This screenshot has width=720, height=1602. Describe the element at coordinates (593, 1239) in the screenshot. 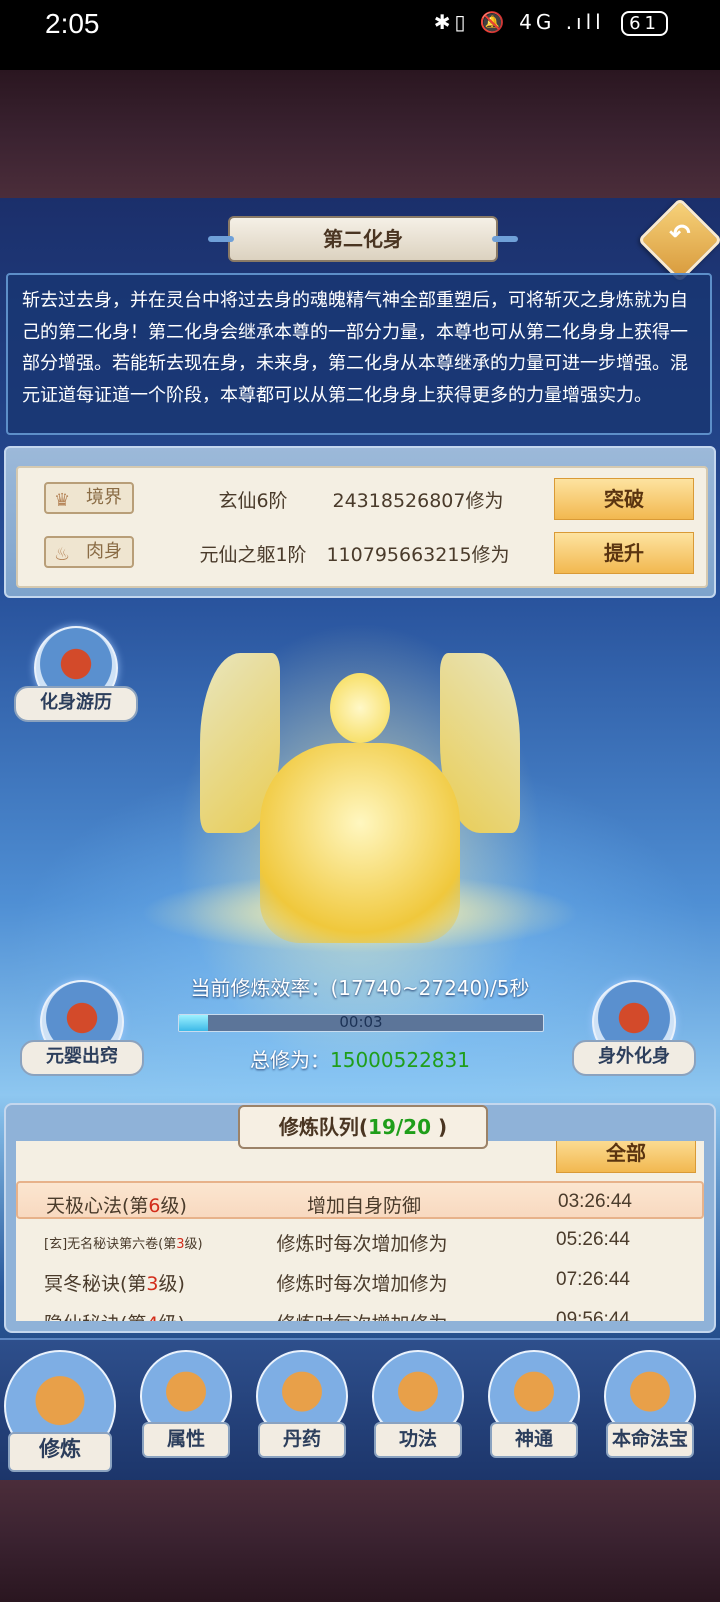

I see `queue-row-time: 05:26:44` at that location.